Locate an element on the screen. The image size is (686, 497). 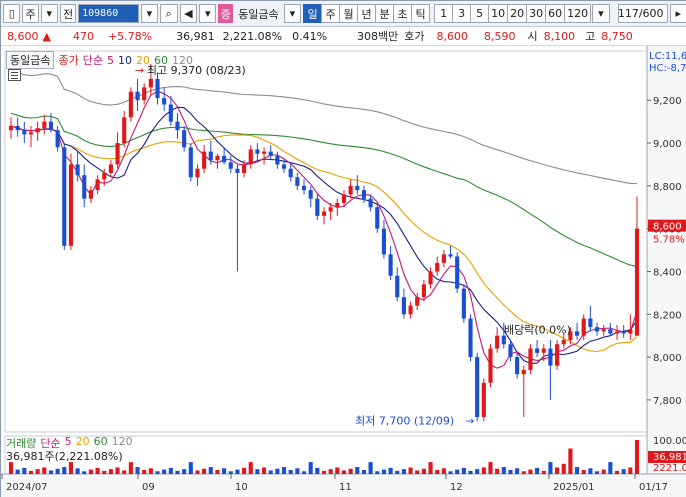
legend-ma20: 20 is located at coordinates (143, 60).